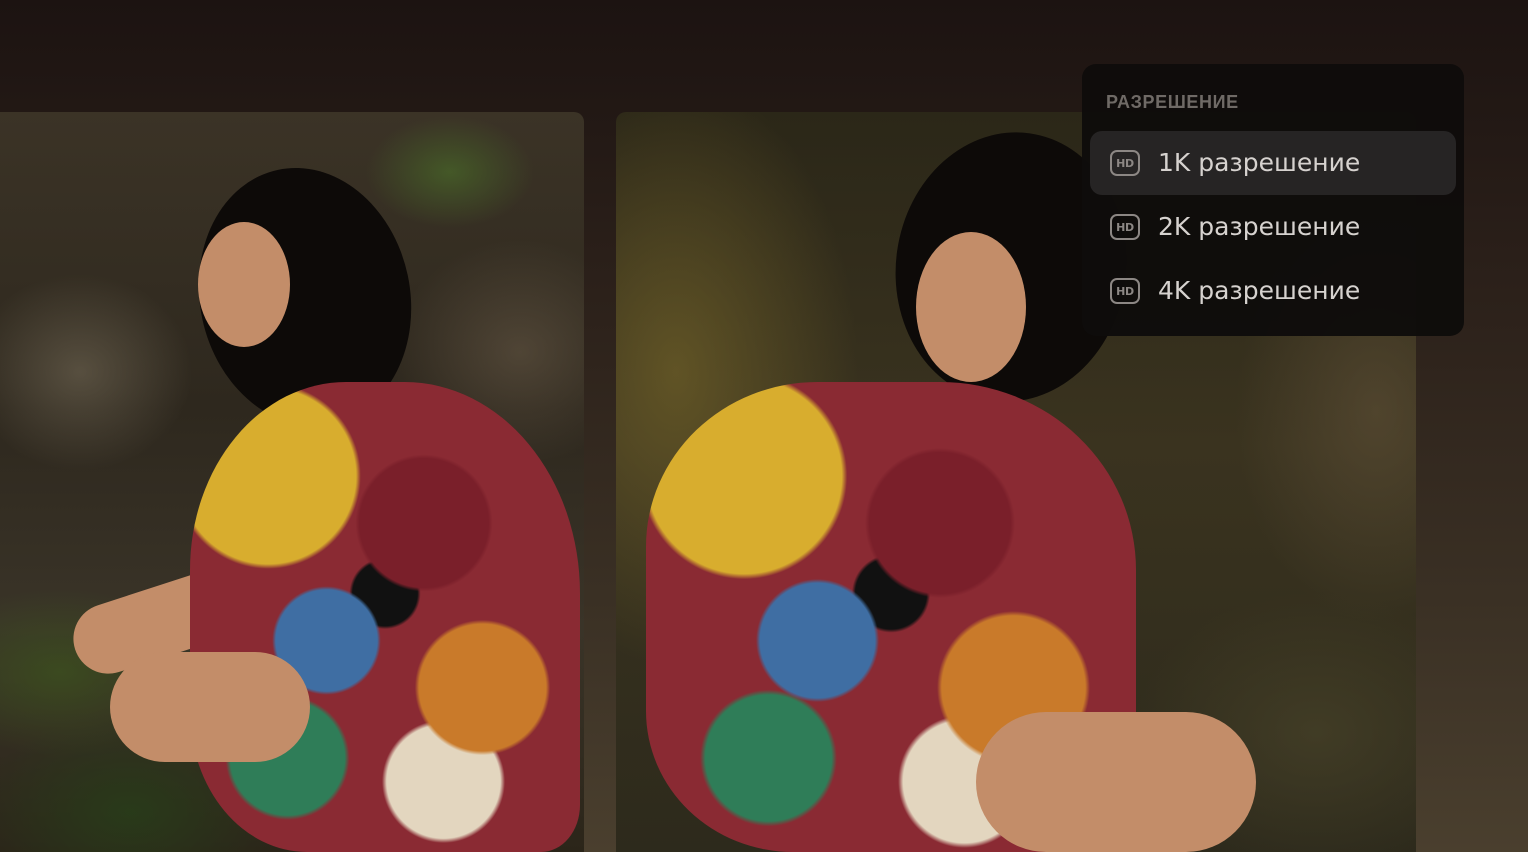 The width and height of the screenshot is (1528, 852). I want to click on resolution-option-4k: HD 4K разрешение, so click(1273, 291).